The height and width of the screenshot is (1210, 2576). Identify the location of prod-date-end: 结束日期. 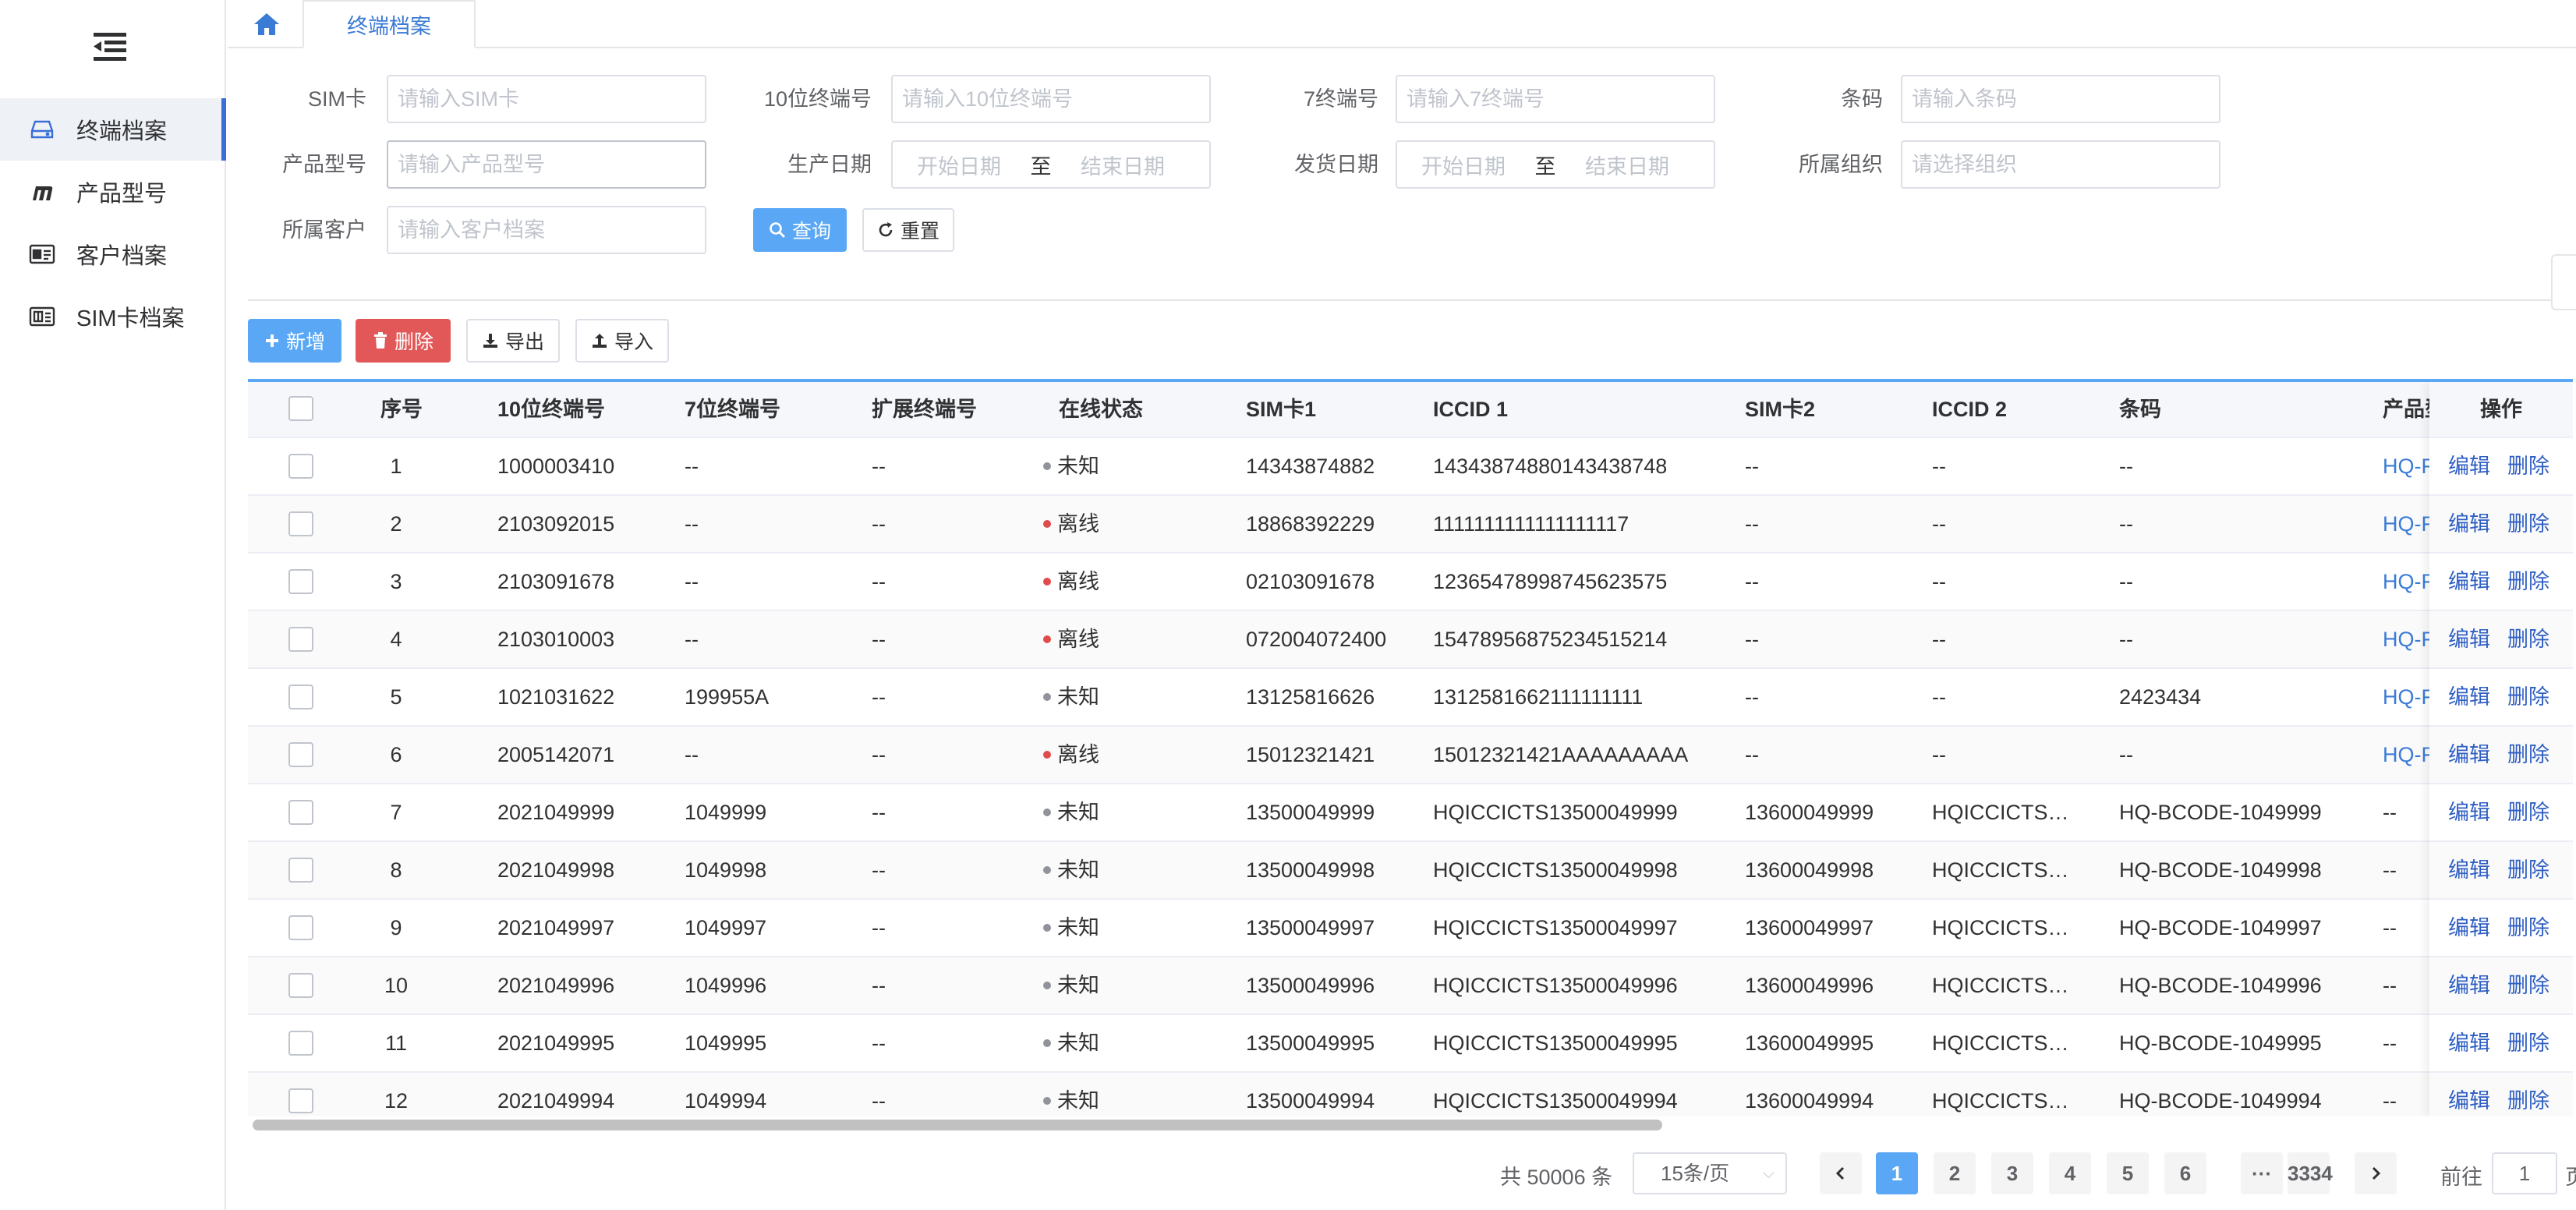
(1122, 165).